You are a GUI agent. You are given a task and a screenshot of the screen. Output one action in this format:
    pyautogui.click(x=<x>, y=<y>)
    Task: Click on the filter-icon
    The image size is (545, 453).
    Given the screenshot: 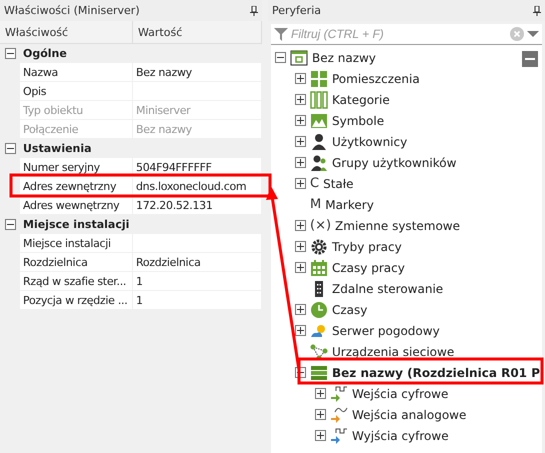 What is the action you would take?
    pyautogui.click(x=281, y=34)
    